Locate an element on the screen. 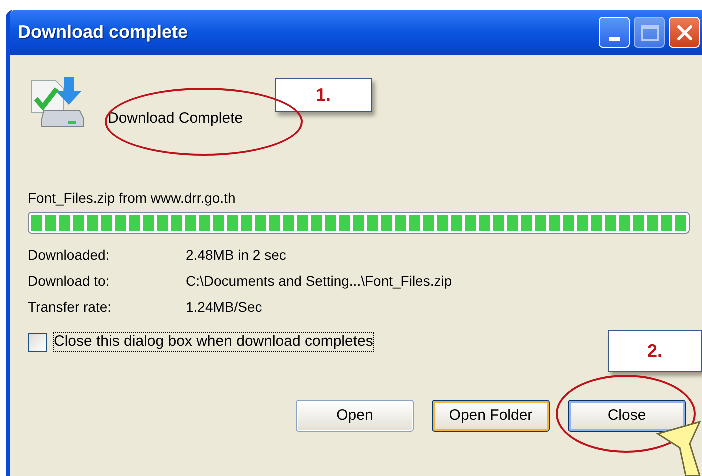  callout-label: 1. is located at coordinates (323, 95).